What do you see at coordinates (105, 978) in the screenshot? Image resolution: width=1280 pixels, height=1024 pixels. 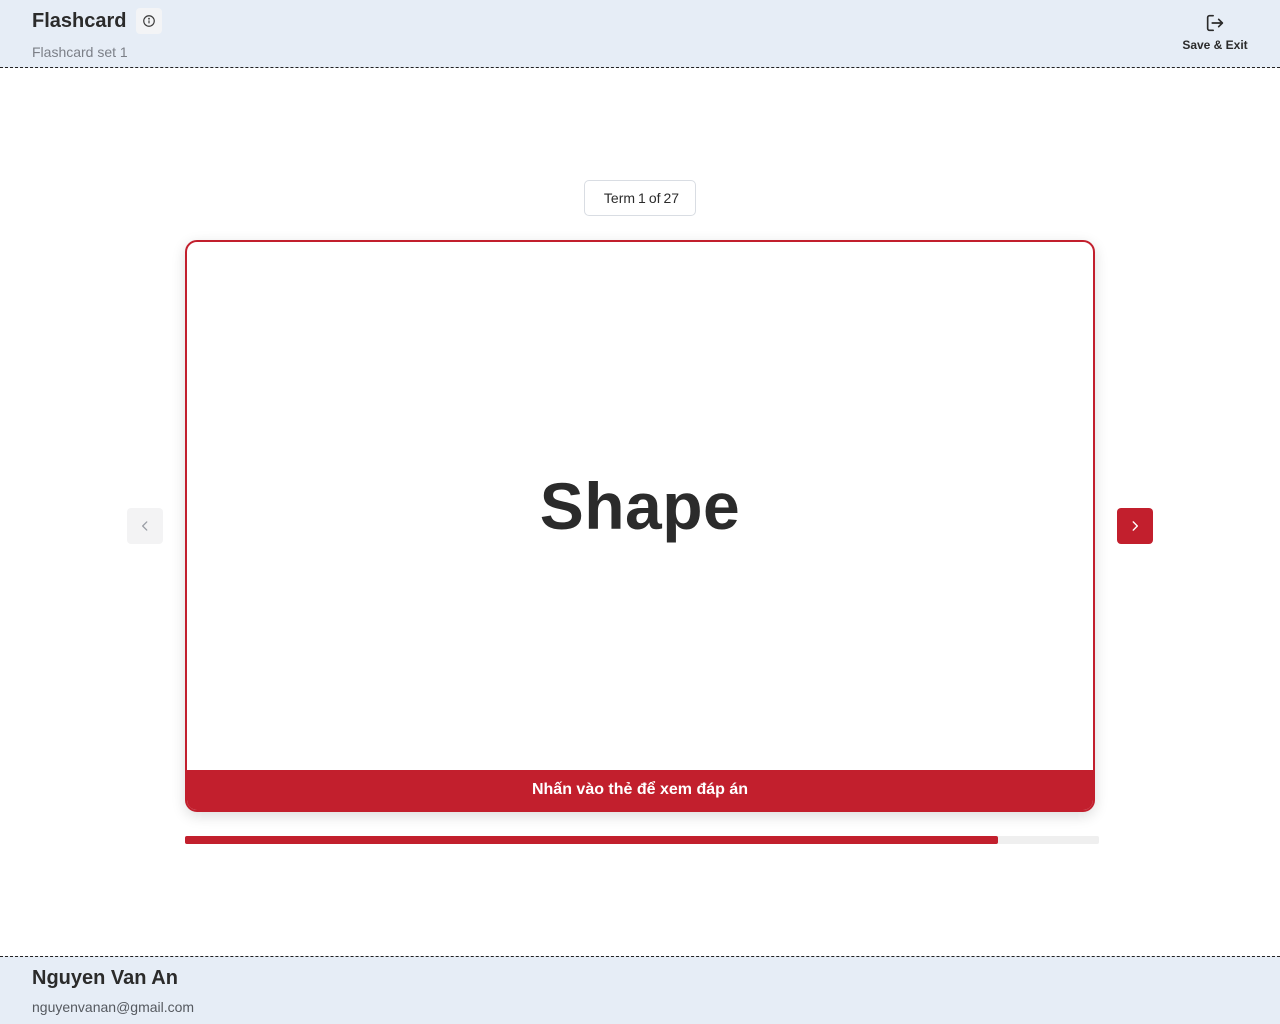 I see `user-name: Nguyen Van An` at bounding box center [105, 978].